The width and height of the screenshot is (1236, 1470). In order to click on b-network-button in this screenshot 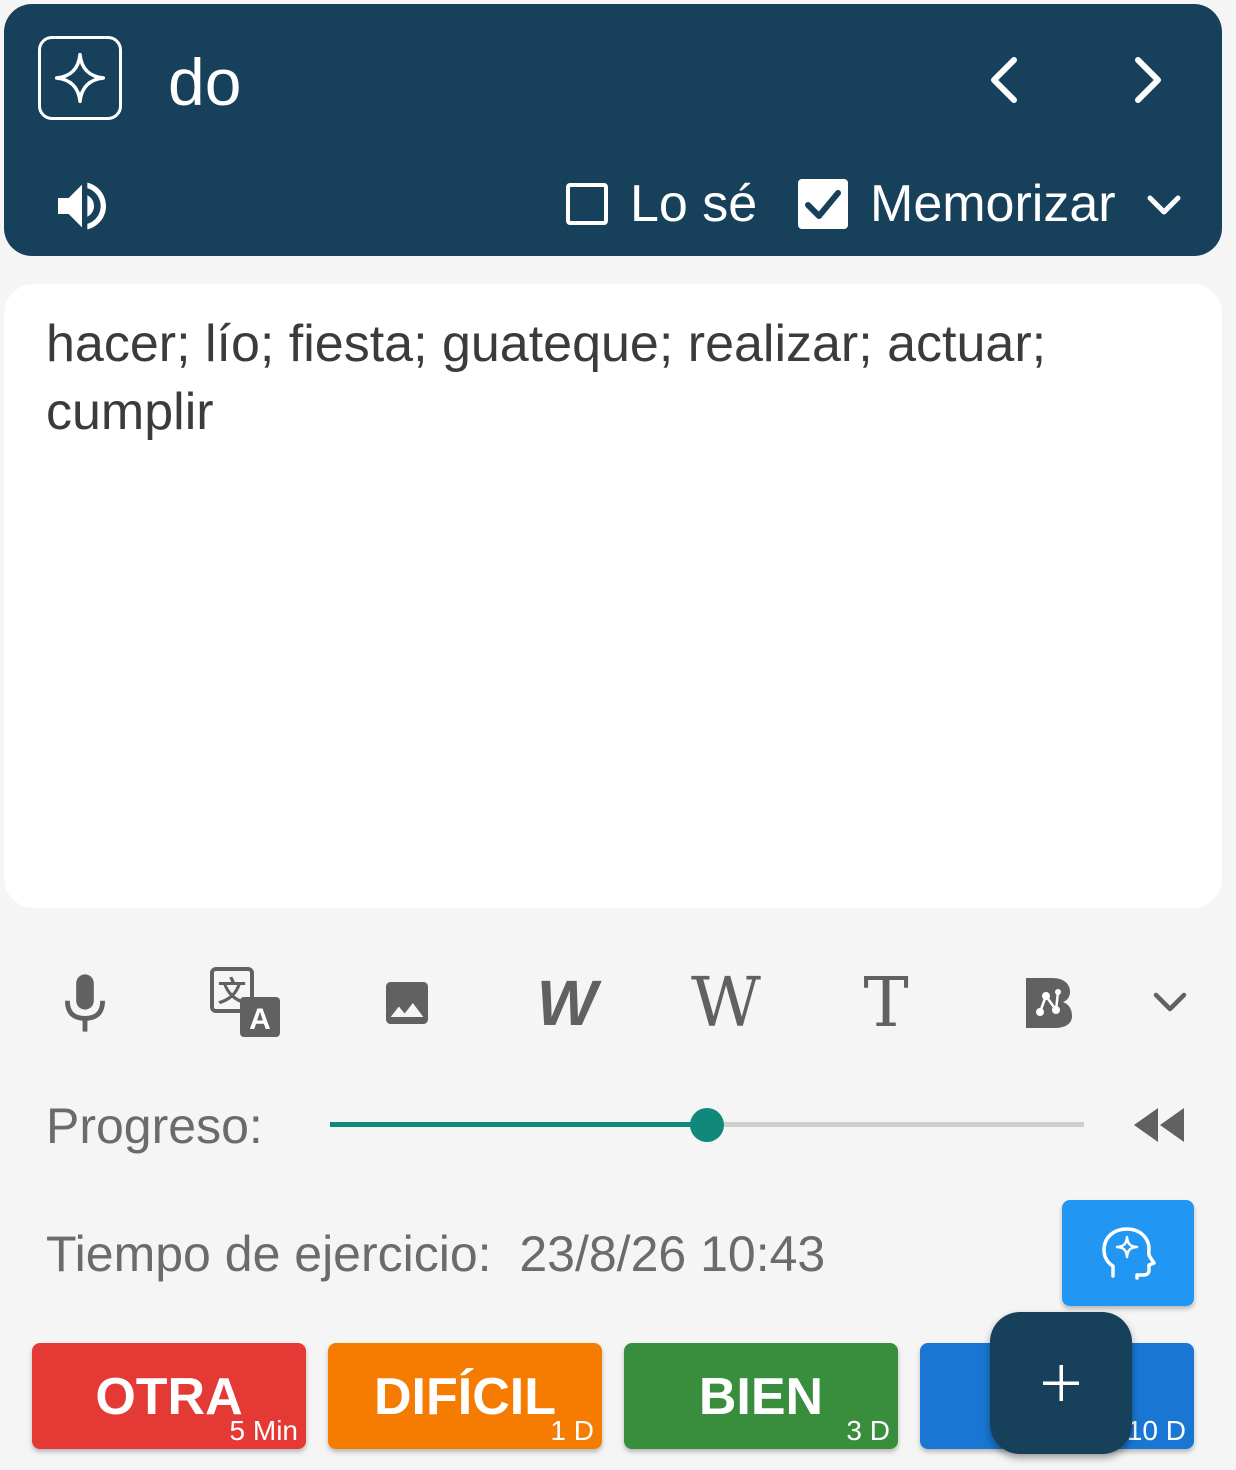, I will do `click(1047, 1003)`.